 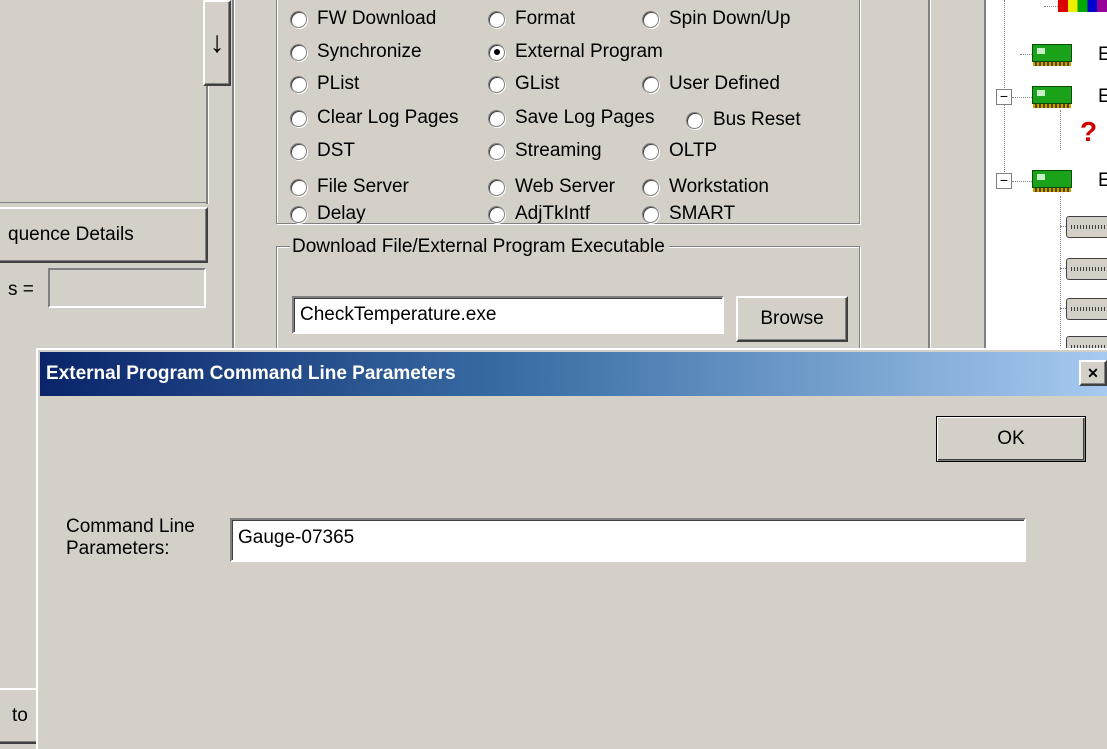 I want to click on browse-button-label: Browse, so click(x=792, y=318).